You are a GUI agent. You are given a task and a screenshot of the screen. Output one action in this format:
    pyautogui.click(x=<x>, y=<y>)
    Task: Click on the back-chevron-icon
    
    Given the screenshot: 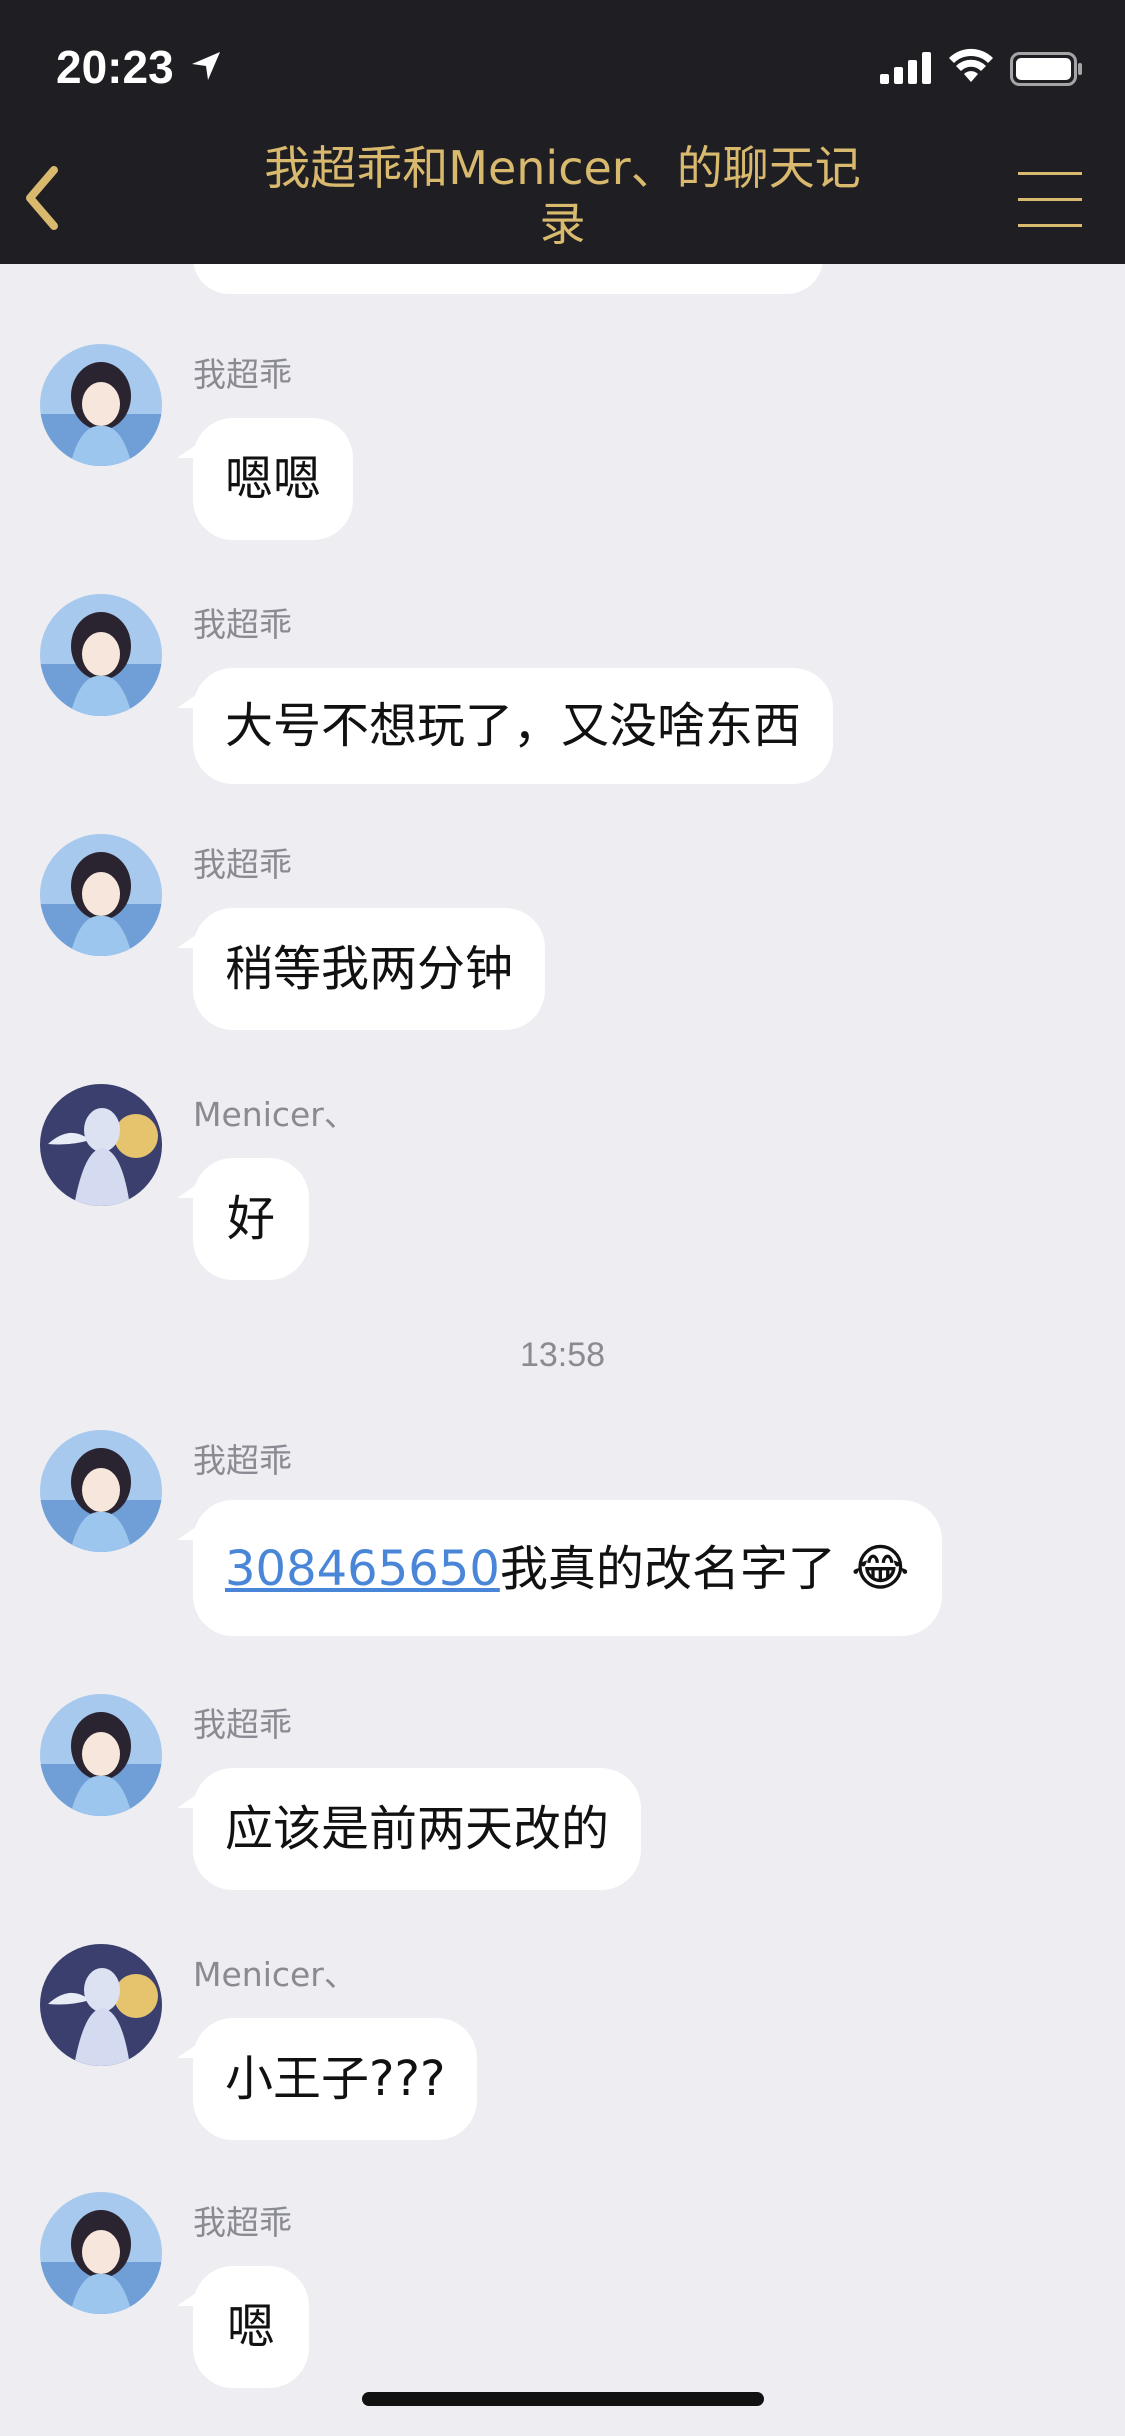 What is the action you would take?
    pyautogui.click(x=45, y=198)
    